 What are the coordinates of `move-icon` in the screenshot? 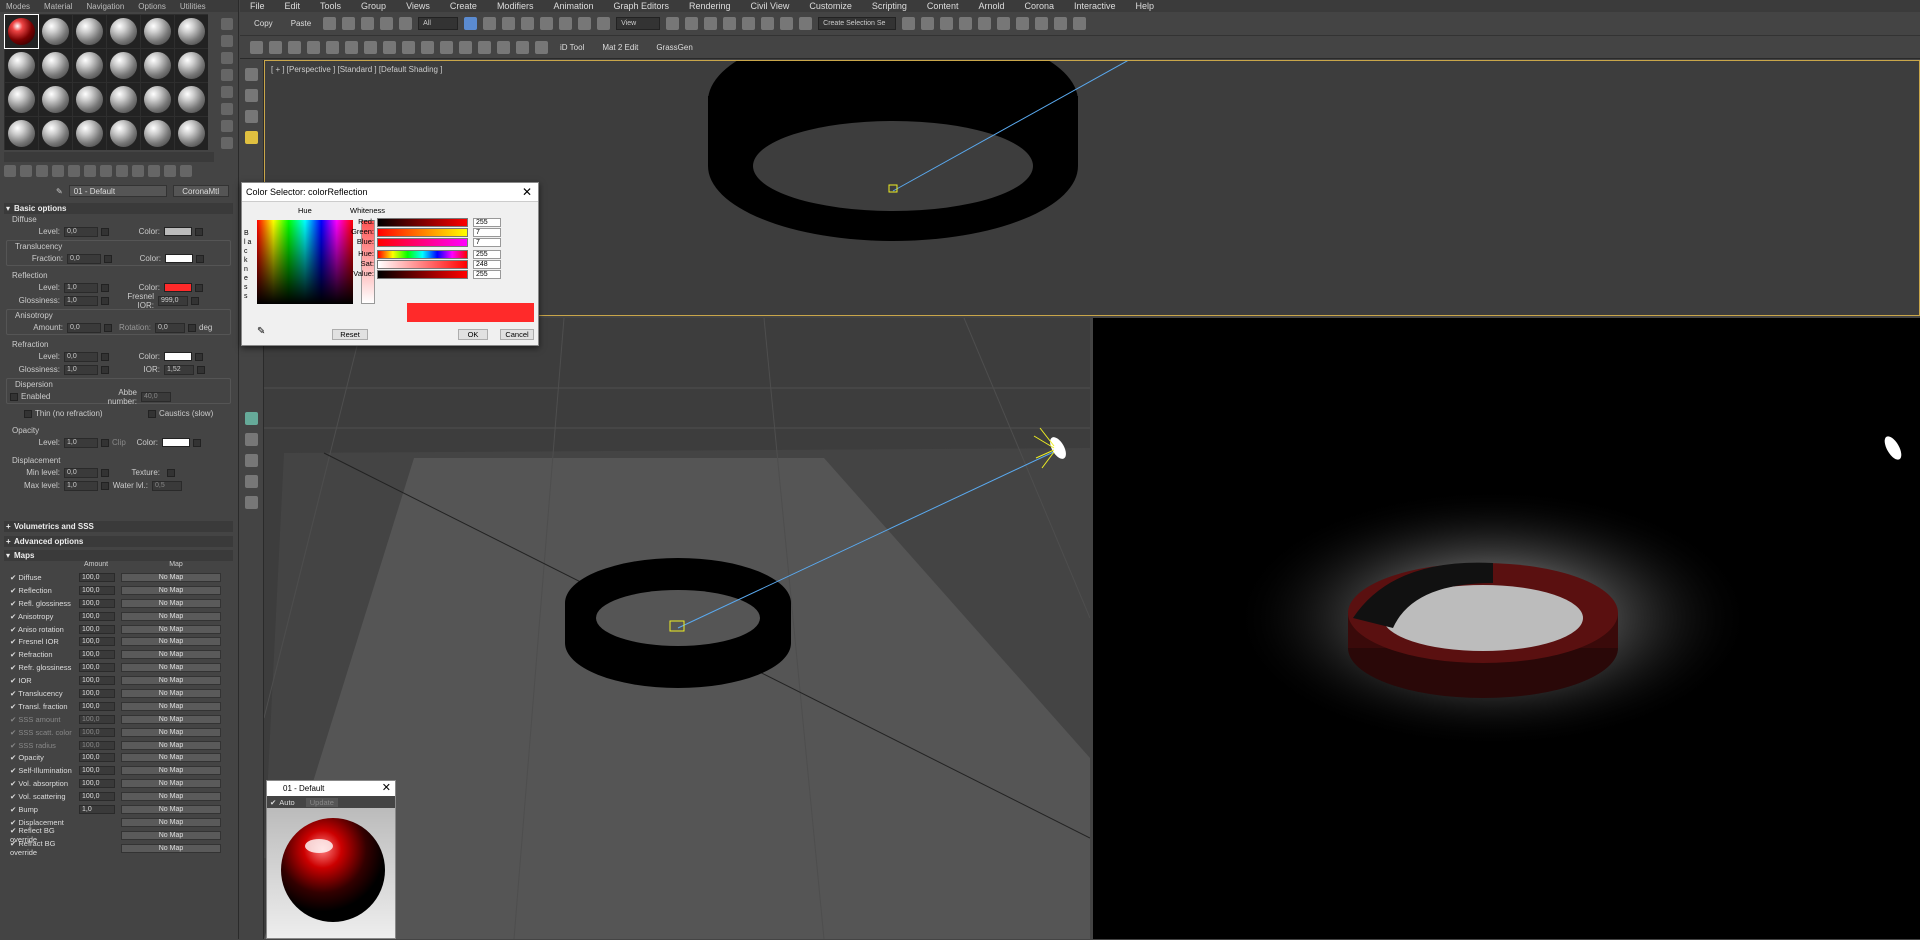 It's located at (547, 23).